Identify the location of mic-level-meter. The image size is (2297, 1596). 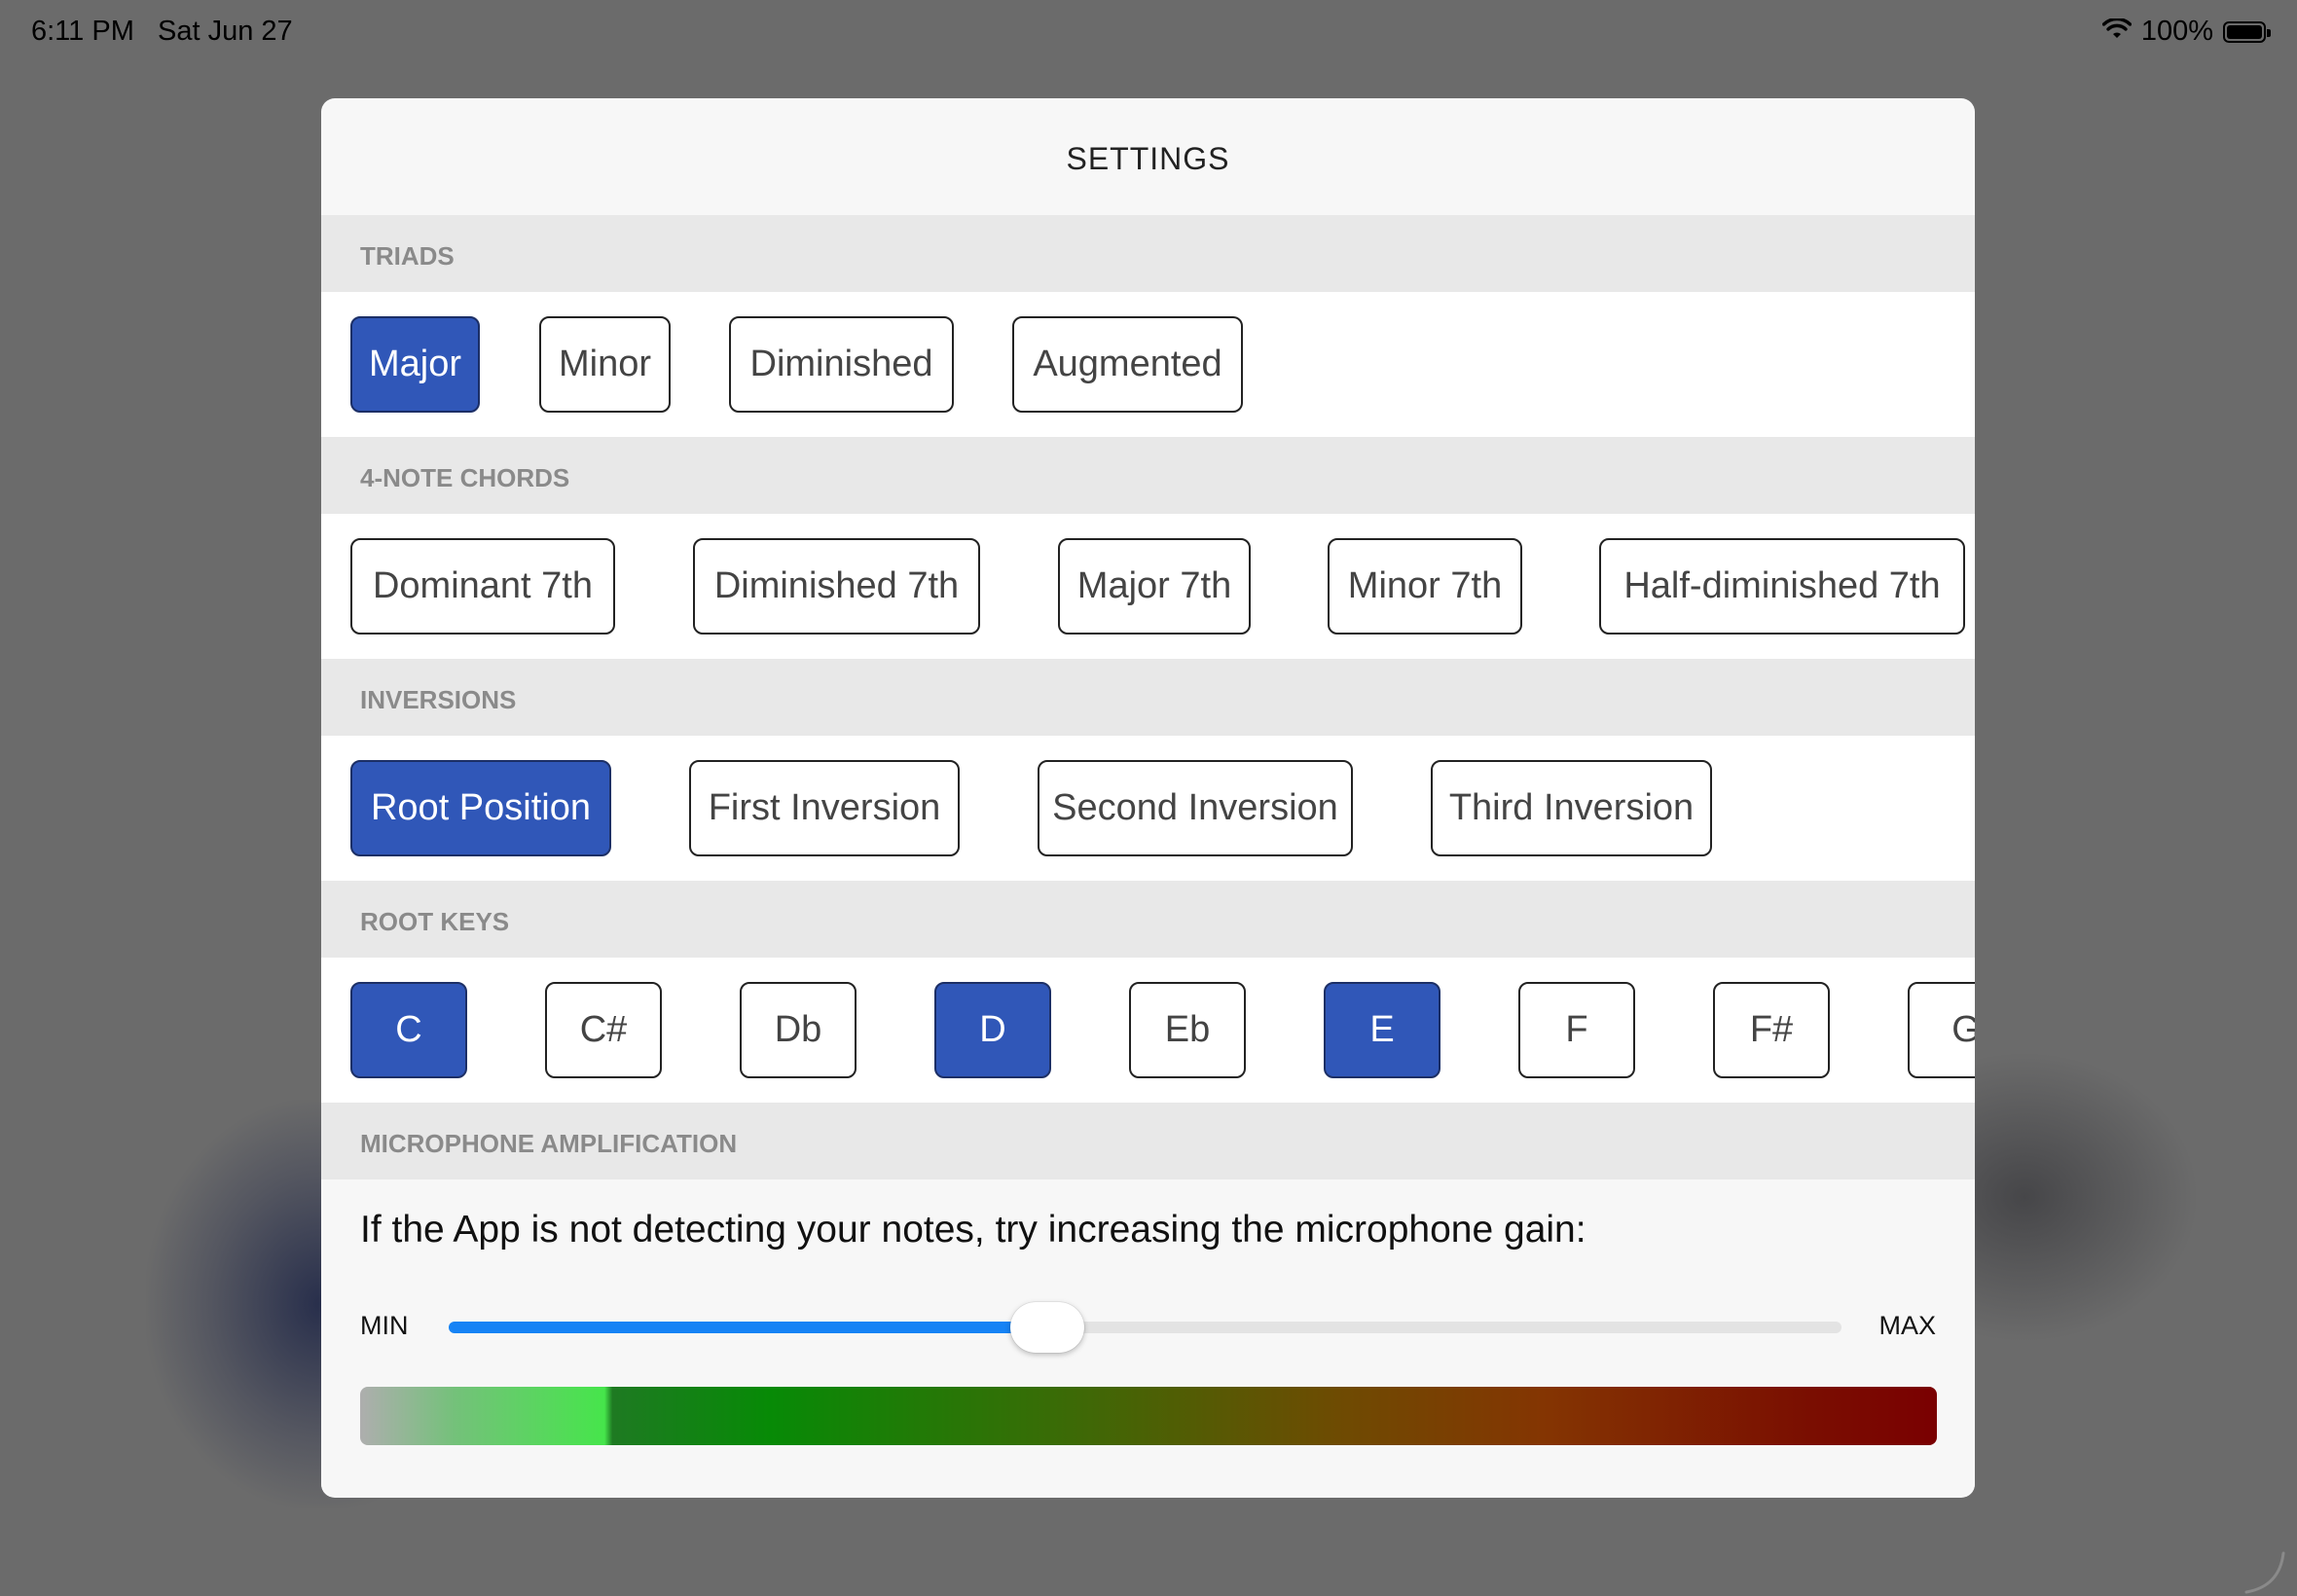
(1148, 1416).